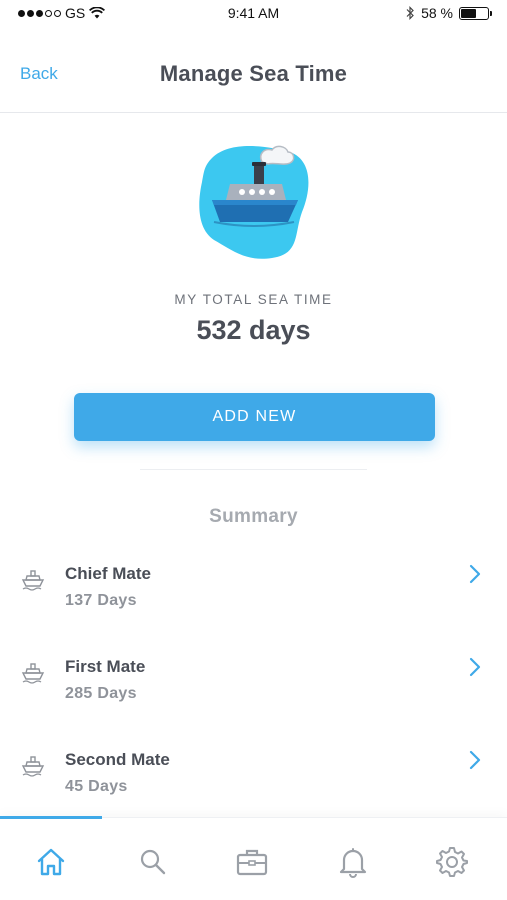 The image size is (507, 900). I want to click on tab-search, so click(153, 862).